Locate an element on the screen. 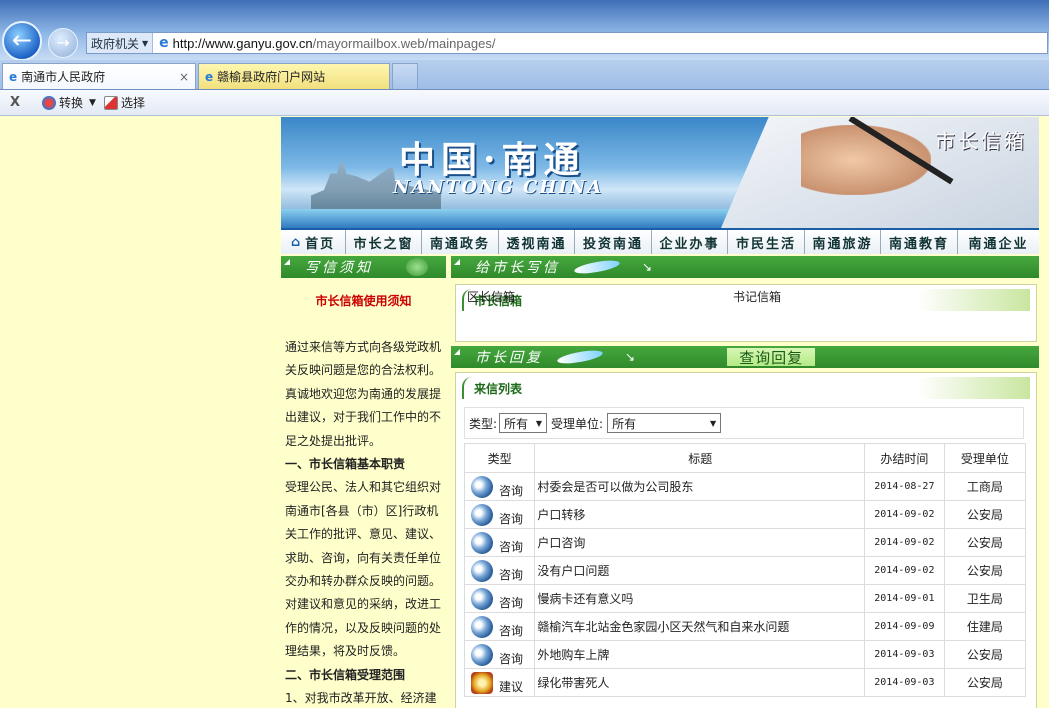 This screenshot has width=1049, height=708. type-filter-value: 所有 is located at coordinates (516, 423).